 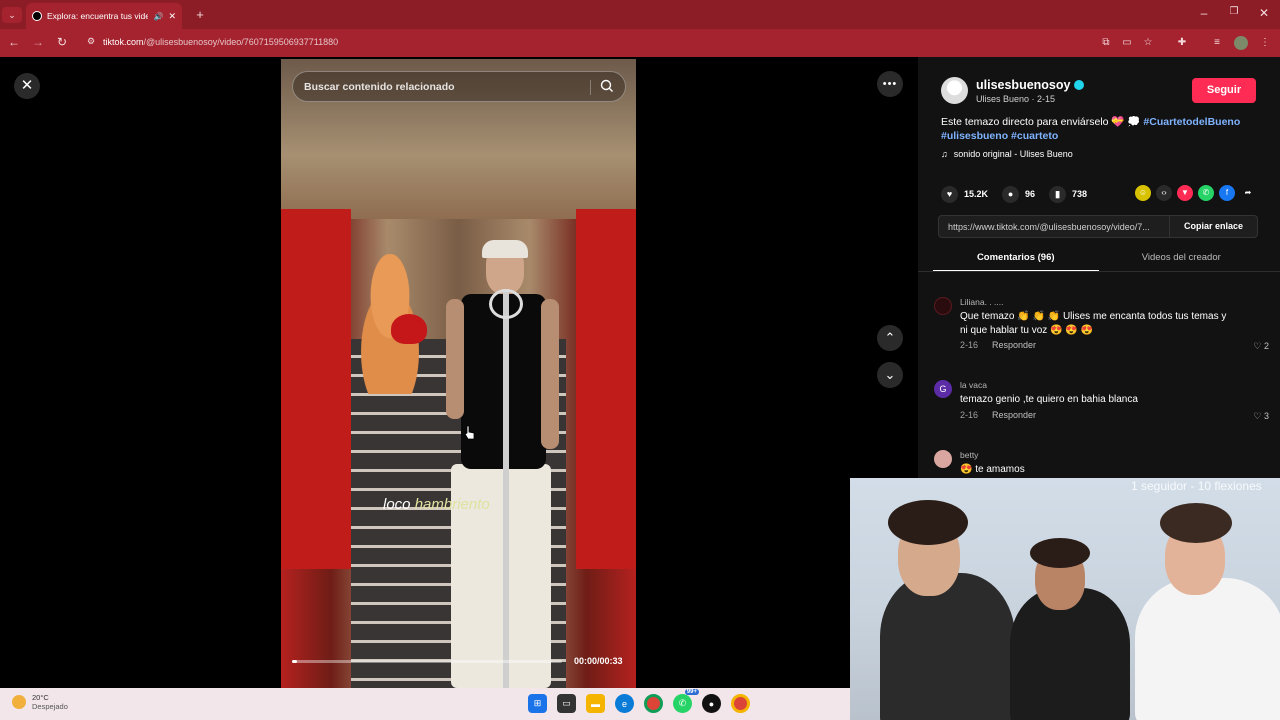 I want to click on speaker-icon: 🔊, so click(x=158, y=16).